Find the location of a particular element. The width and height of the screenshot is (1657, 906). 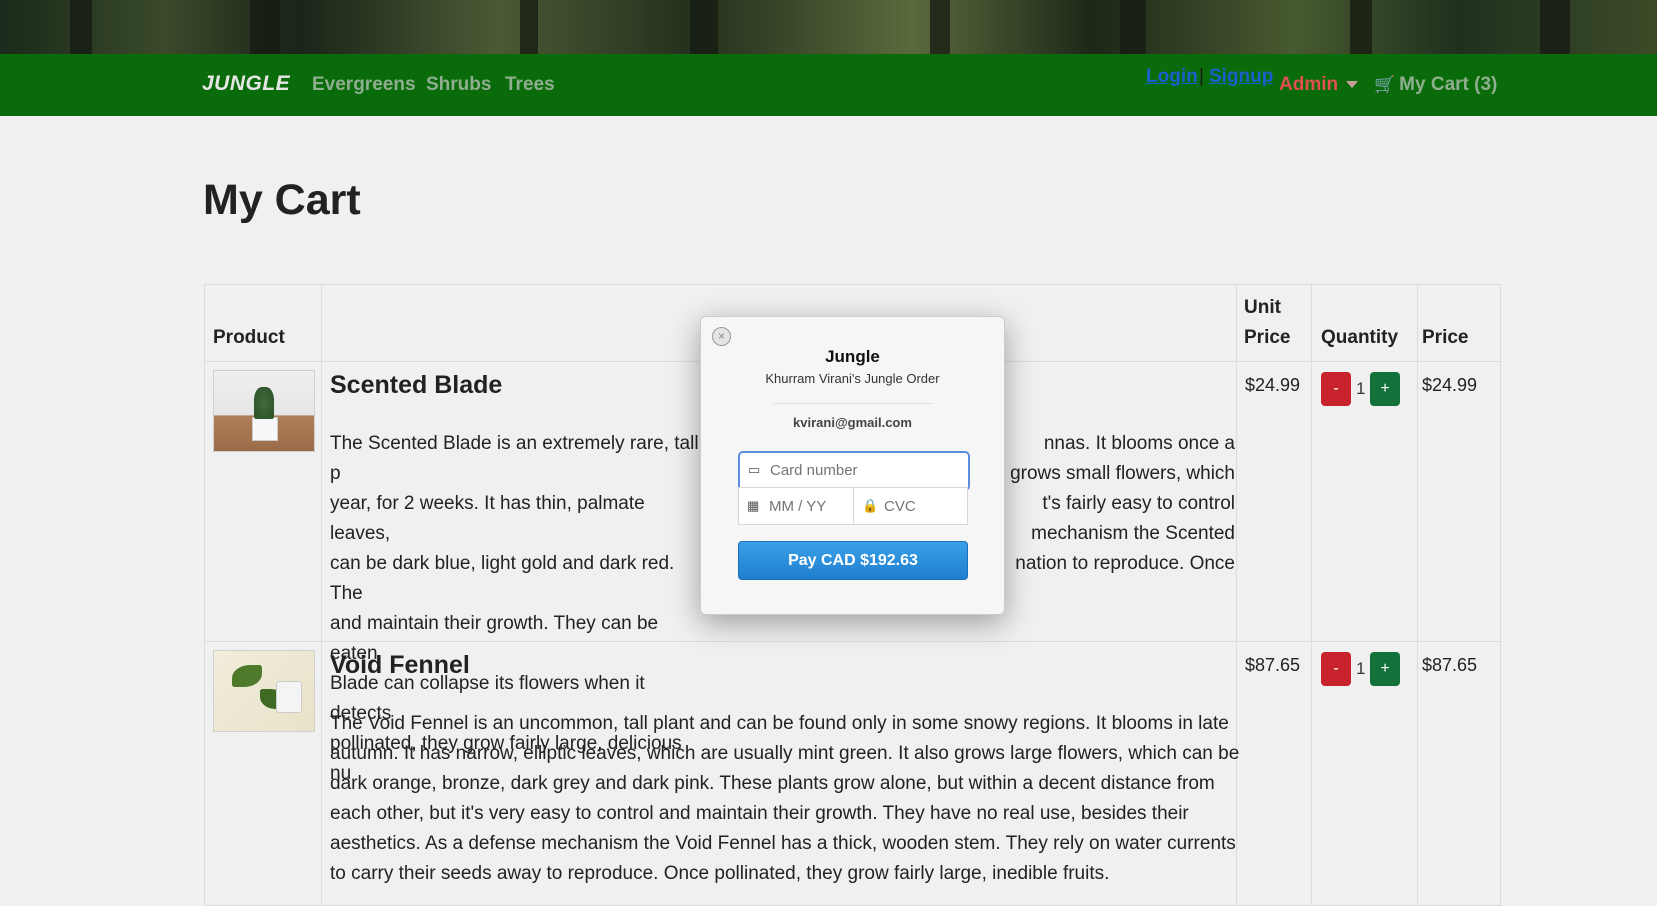

credit-card-icon: ▭ is located at coordinates (754, 469).